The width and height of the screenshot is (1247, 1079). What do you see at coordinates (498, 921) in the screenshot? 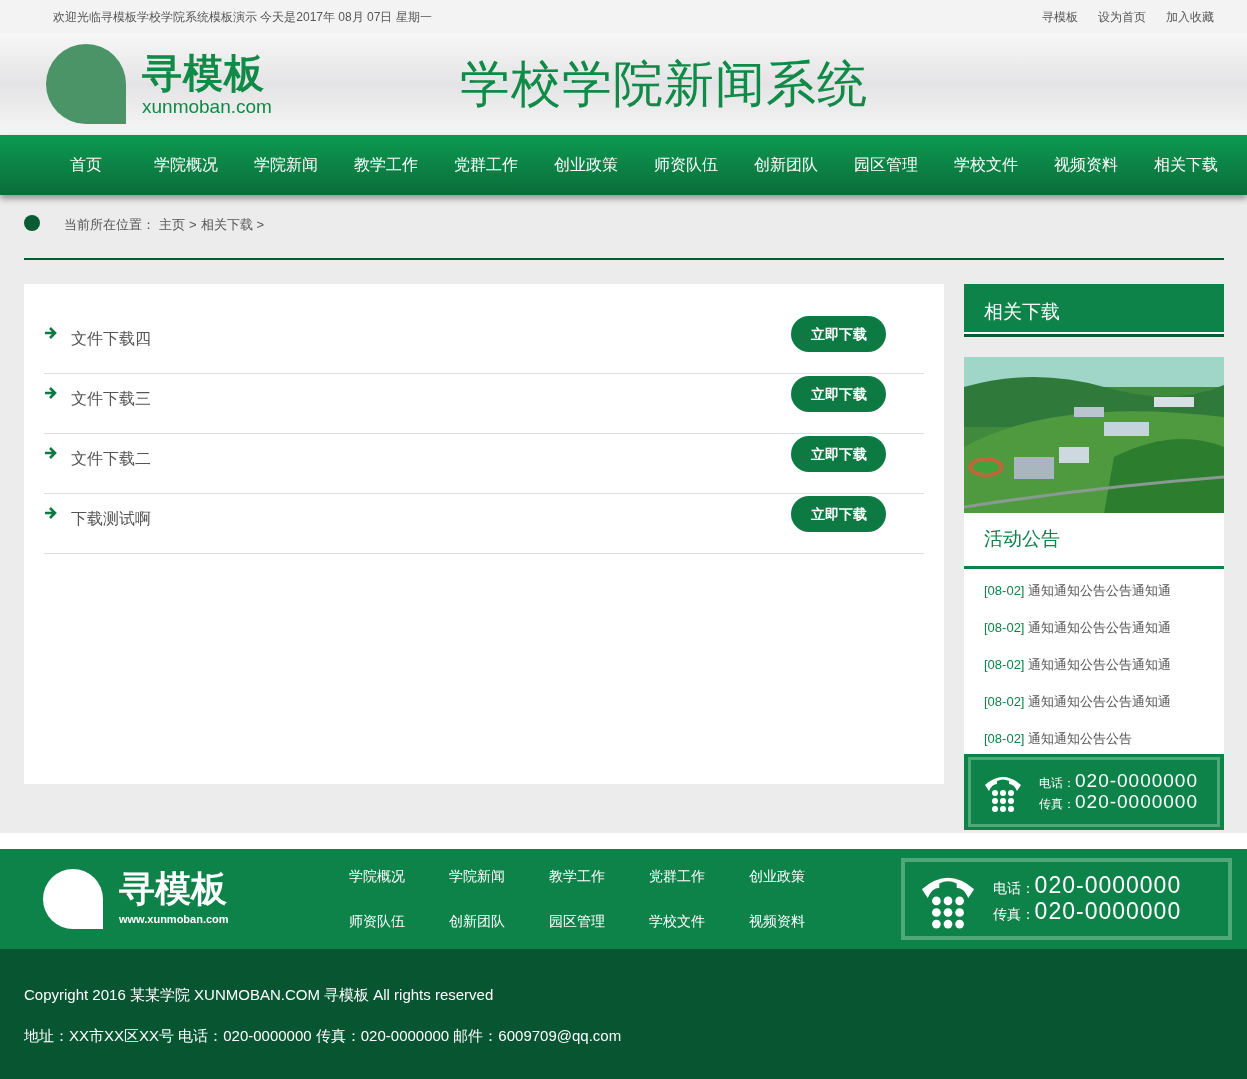
I see `footer-link: 创新团队` at bounding box center [498, 921].